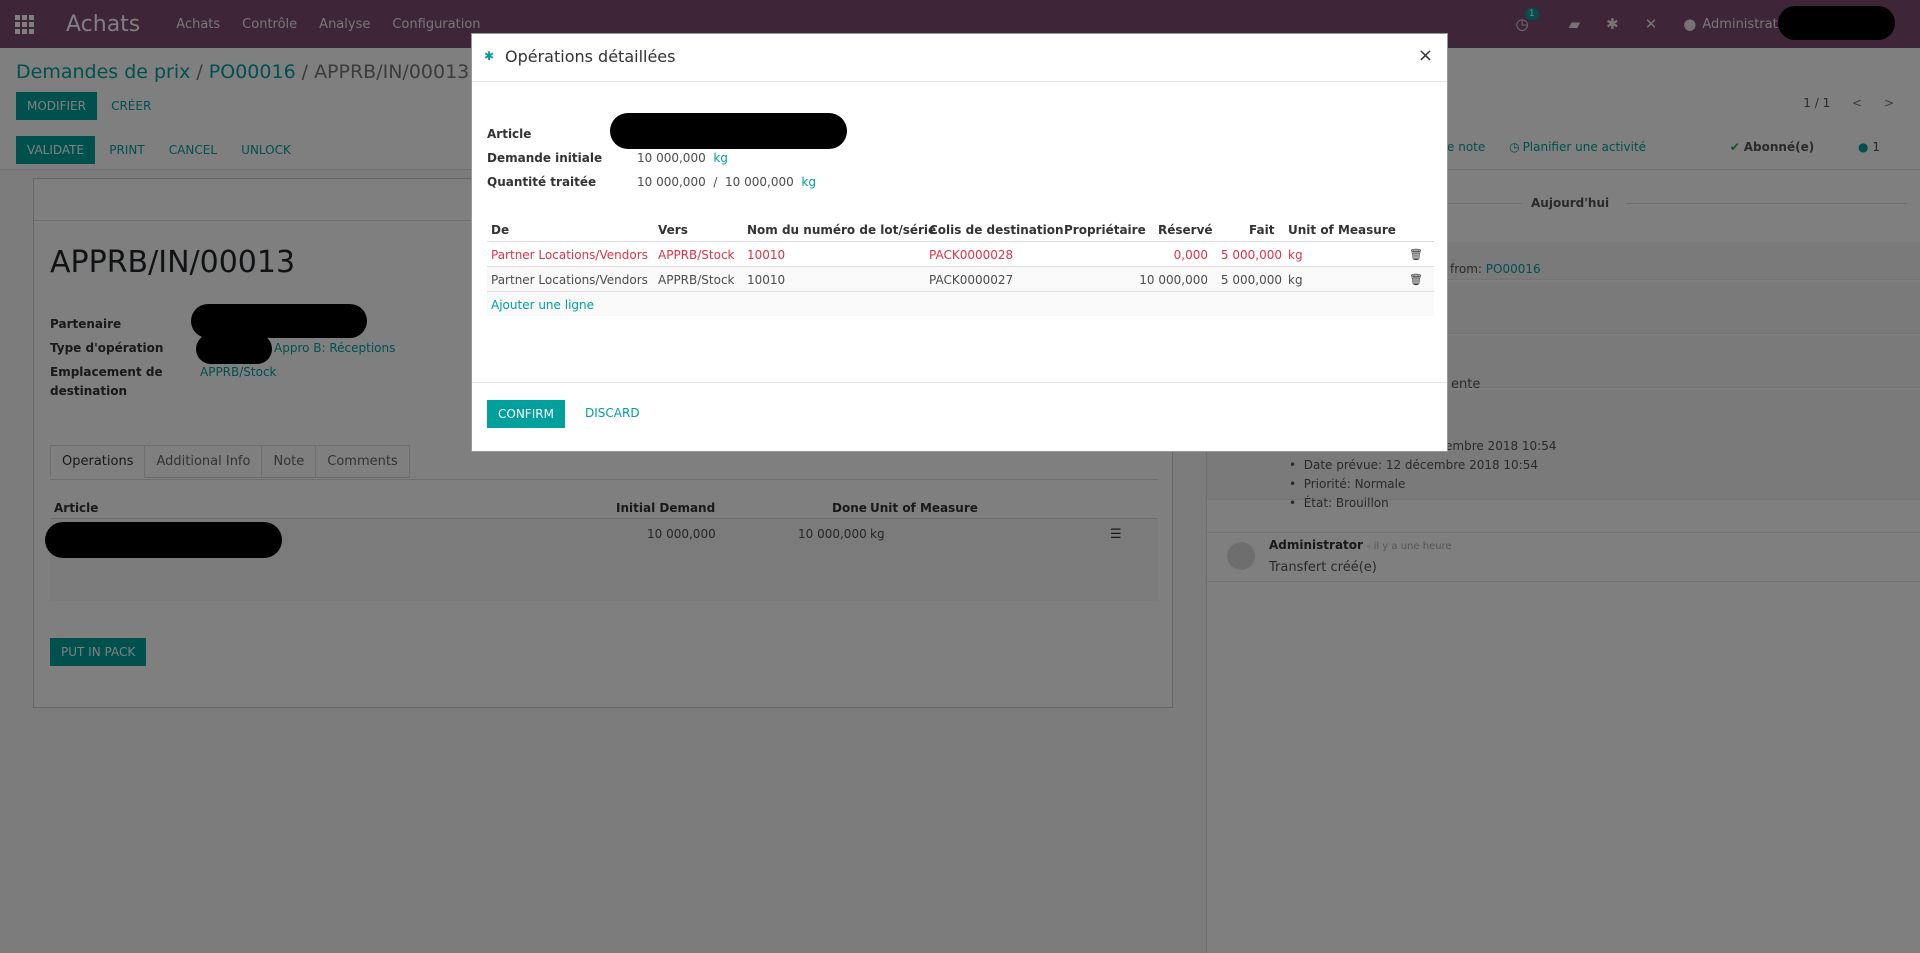 This screenshot has height=953, width=1920. Describe the element at coordinates (1416, 279) in the screenshot. I see `row2-trash-icon: 🗑` at that location.